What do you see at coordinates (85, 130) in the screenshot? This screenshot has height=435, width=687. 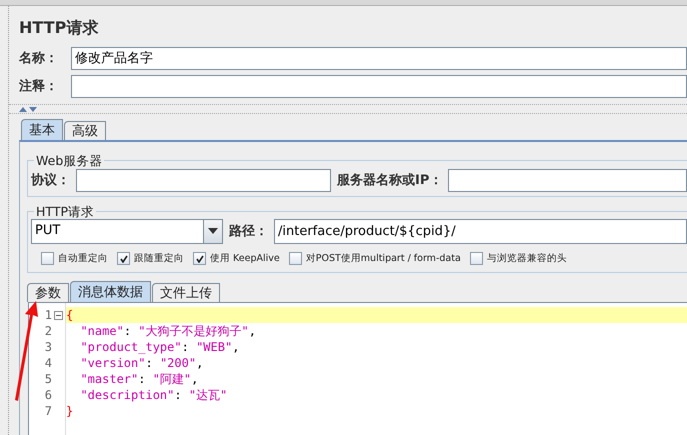 I see `tab: 高级` at bounding box center [85, 130].